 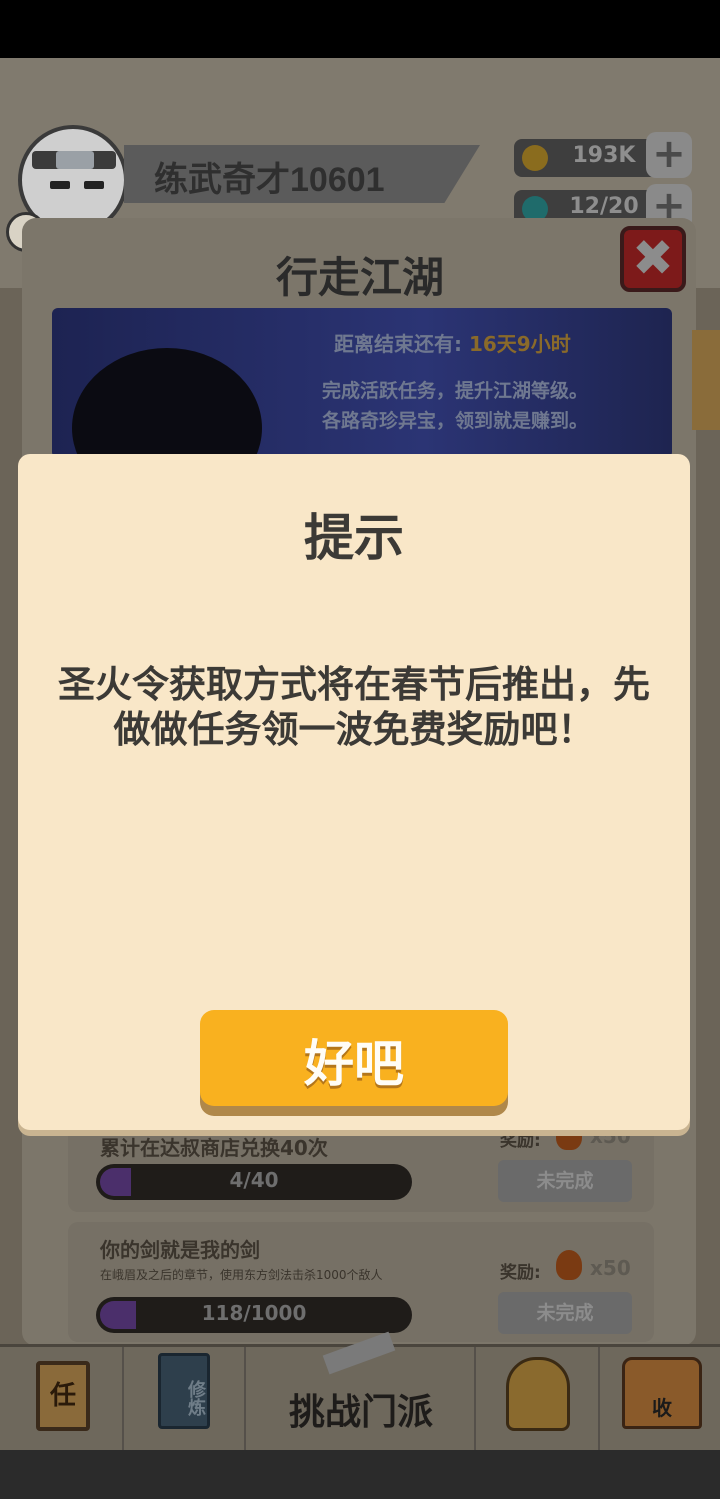 I want to click on coin-icon, so click(x=535, y=158).